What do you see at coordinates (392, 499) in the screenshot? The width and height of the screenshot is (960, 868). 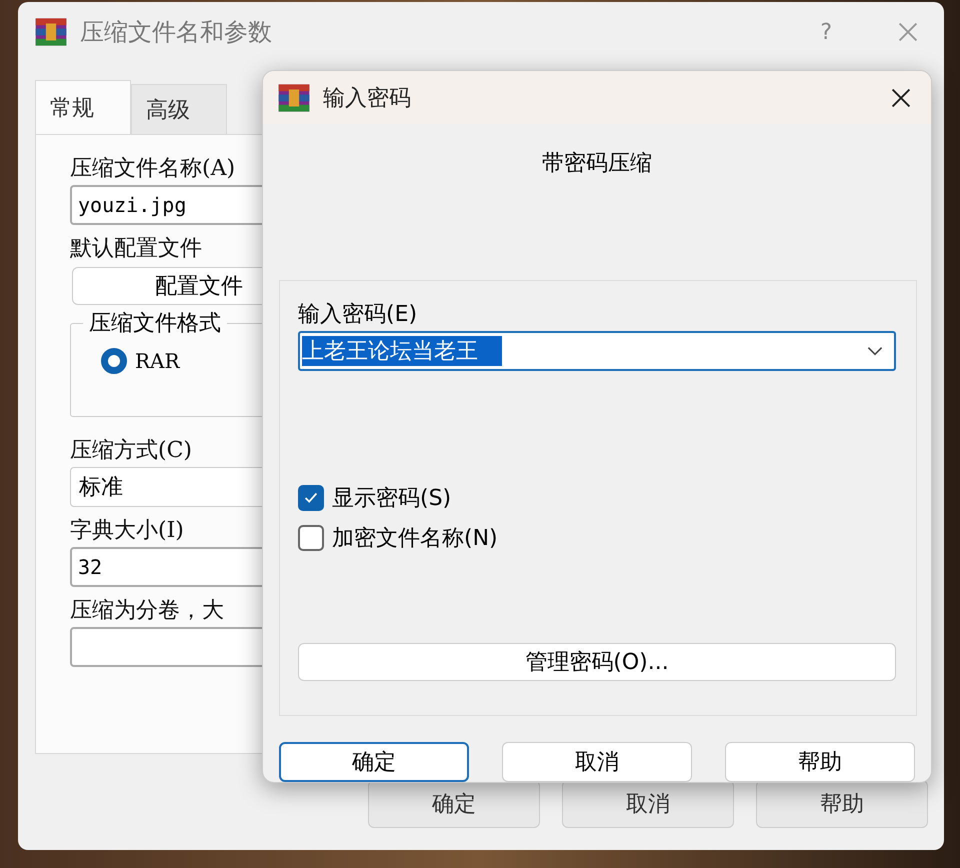 I see `checkbox-label: 显示密码(S)` at bounding box center [392, 499].